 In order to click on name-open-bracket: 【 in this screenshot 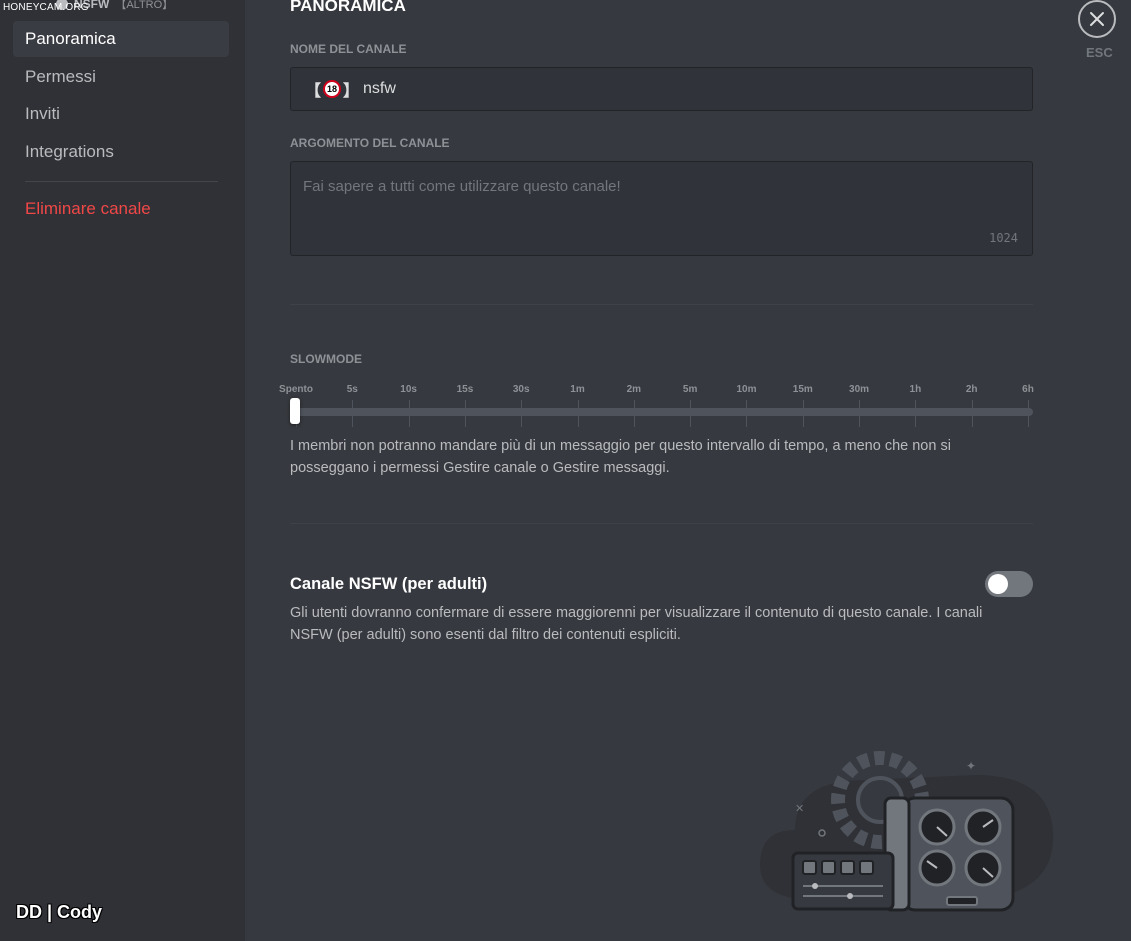, I will do `click(313, 91)`.